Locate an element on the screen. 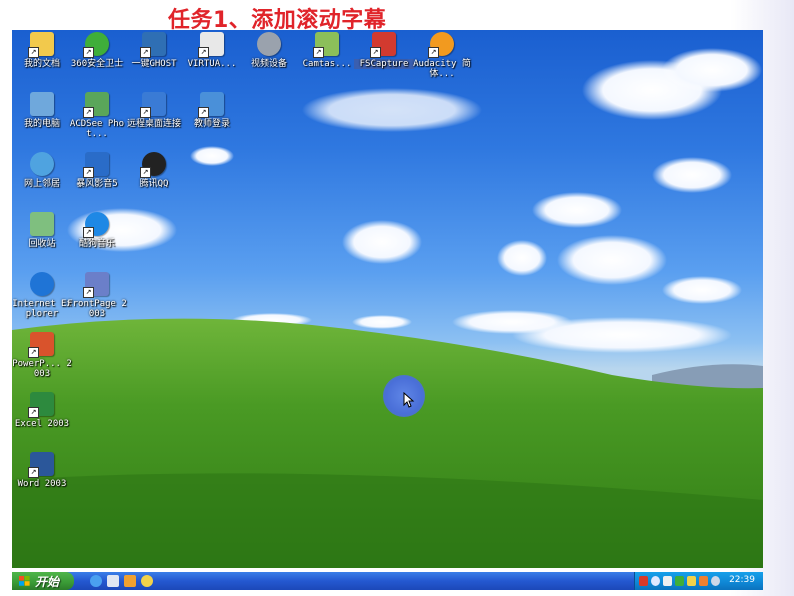 The width and height of the screenshot is (794, 596). desktop-icon-fscapture: ↗ FSCapture is located at coordinates (384, 50).